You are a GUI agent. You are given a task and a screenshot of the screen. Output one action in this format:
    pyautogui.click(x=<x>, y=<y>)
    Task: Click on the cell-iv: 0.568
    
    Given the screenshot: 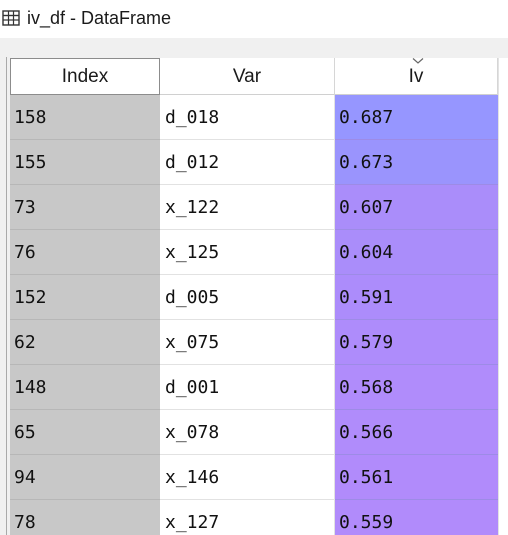 What is the action you would take?
    pyautogui.click(x=416, y=387)
    